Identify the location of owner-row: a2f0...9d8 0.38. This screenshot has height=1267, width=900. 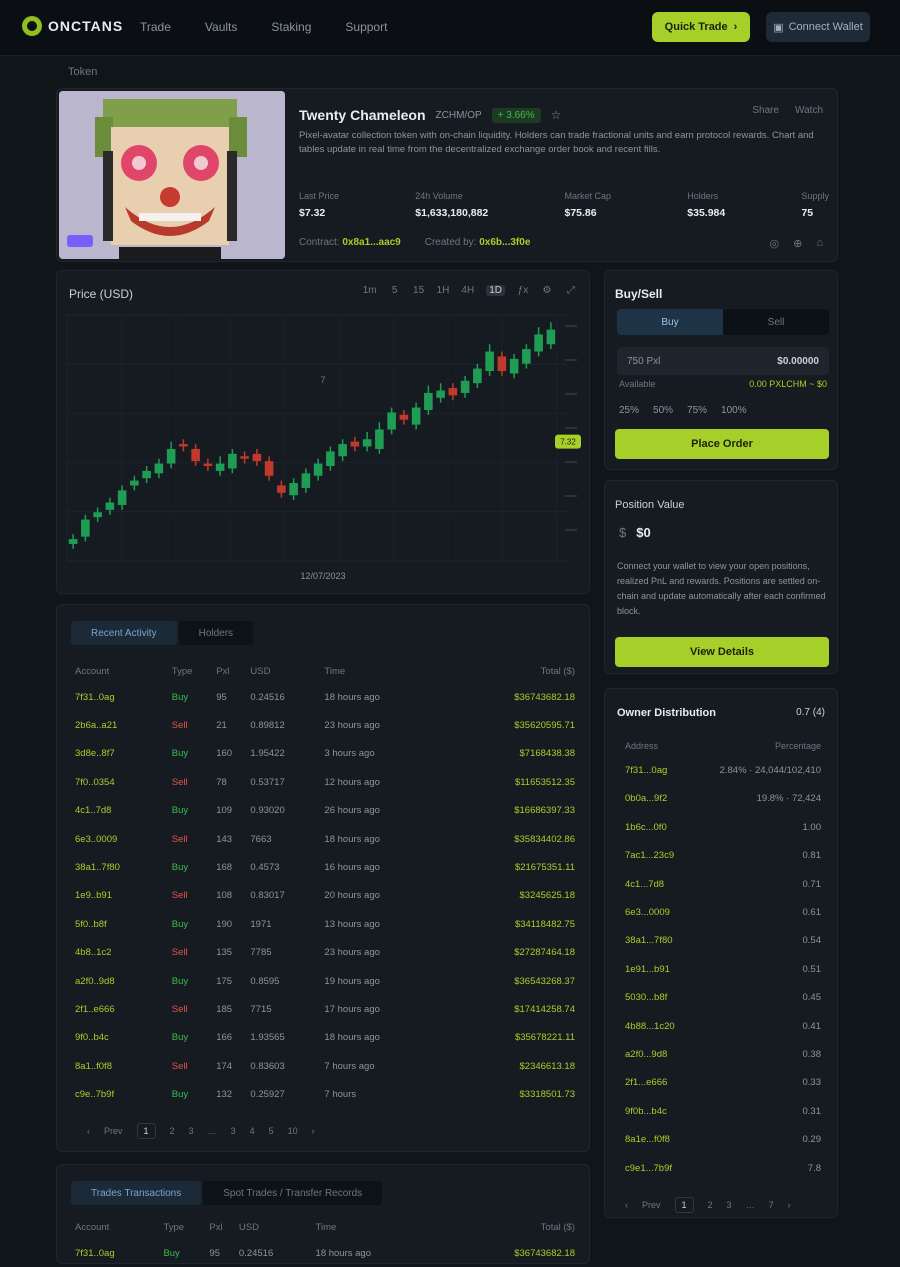
(723, 1054).